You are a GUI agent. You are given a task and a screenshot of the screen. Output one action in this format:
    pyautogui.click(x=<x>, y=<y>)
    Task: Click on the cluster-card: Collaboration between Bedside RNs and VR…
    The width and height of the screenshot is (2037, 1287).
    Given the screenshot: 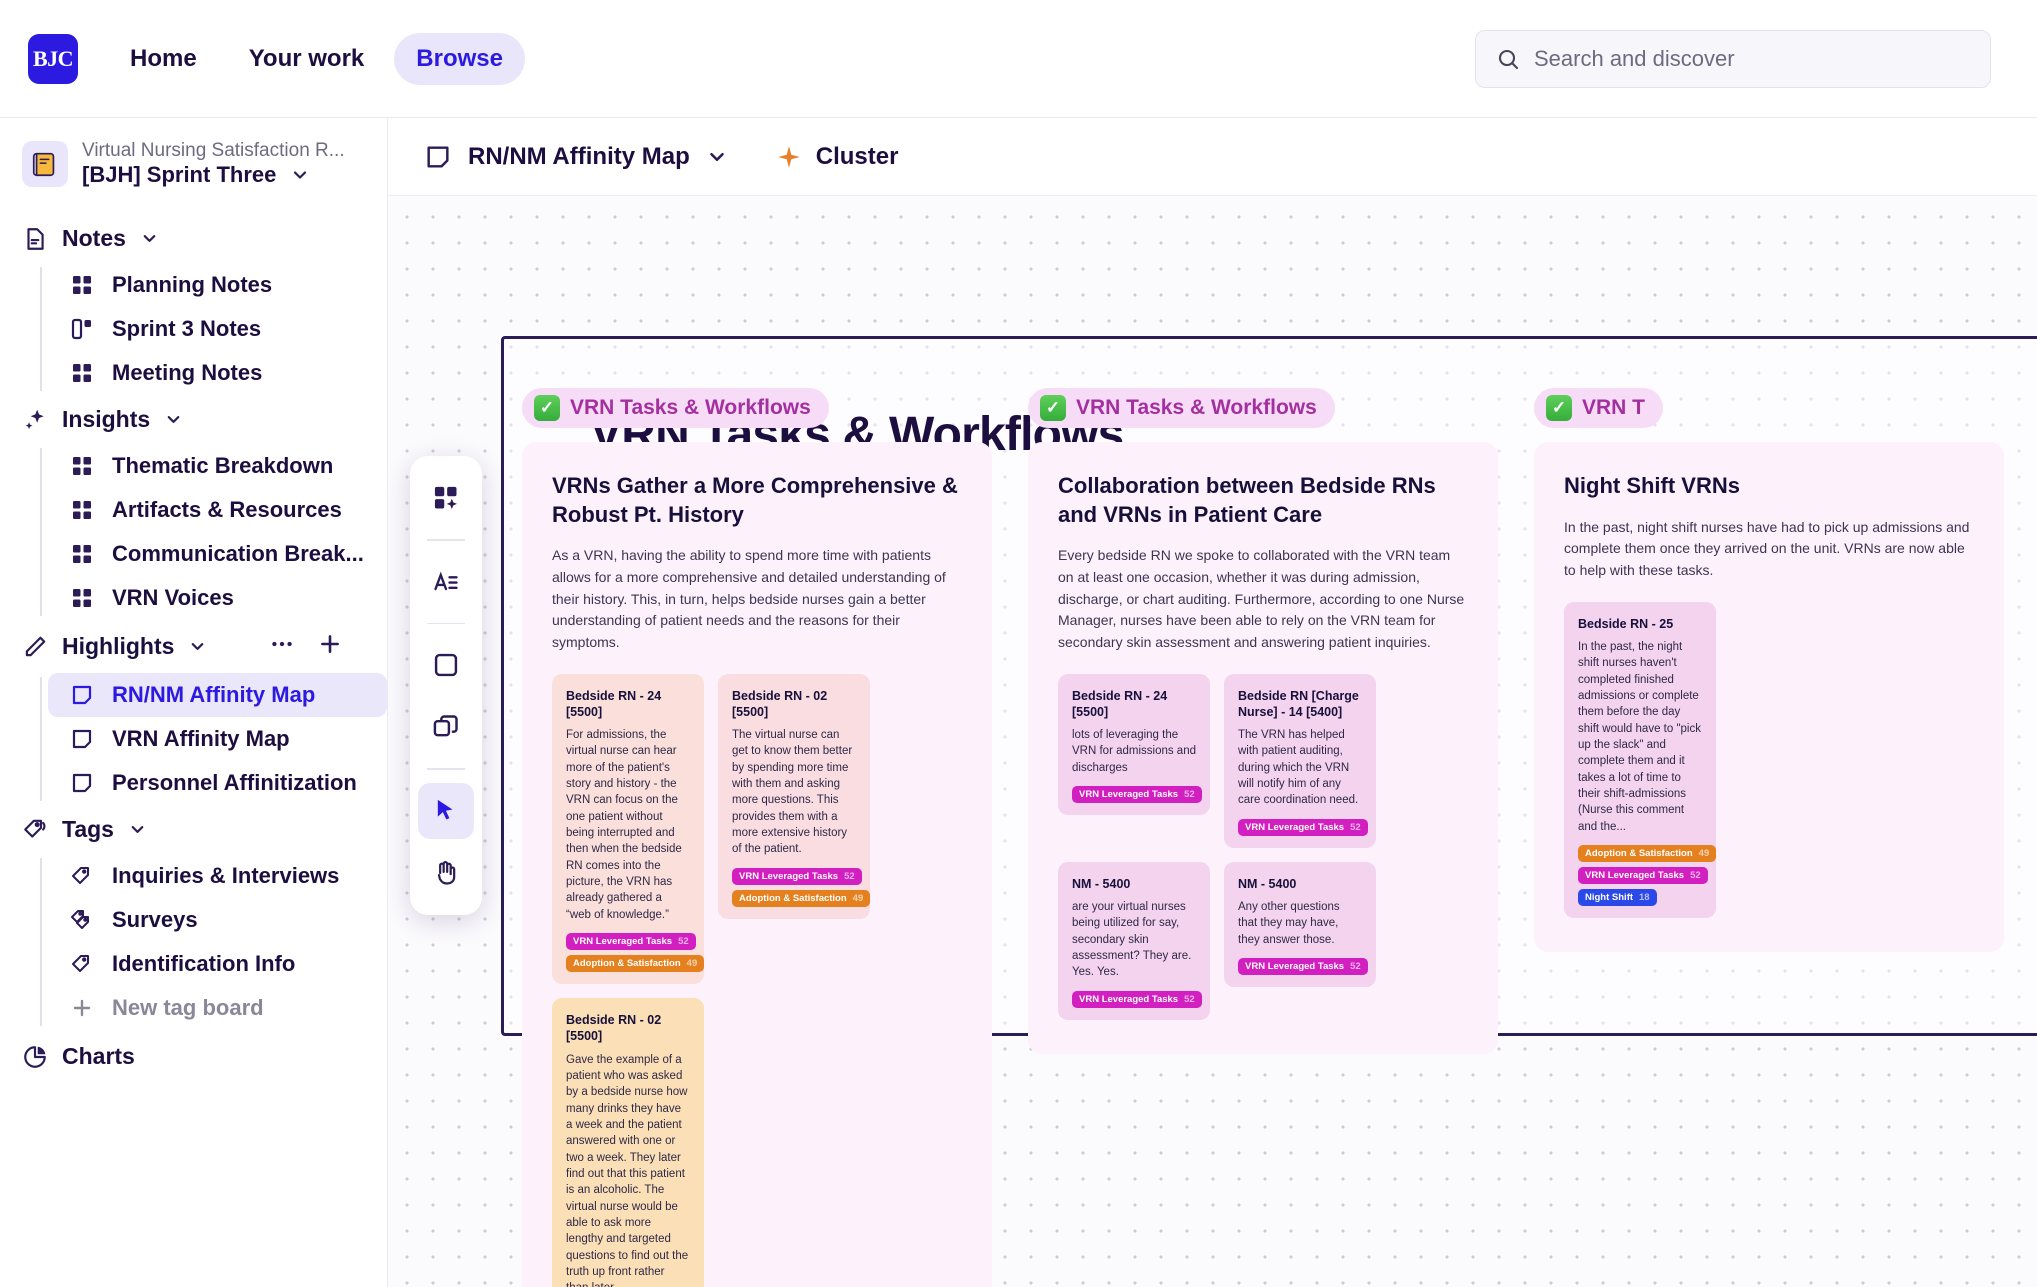 What is the action you would take?
    pyautogui.click(x=1263, y=748)
    